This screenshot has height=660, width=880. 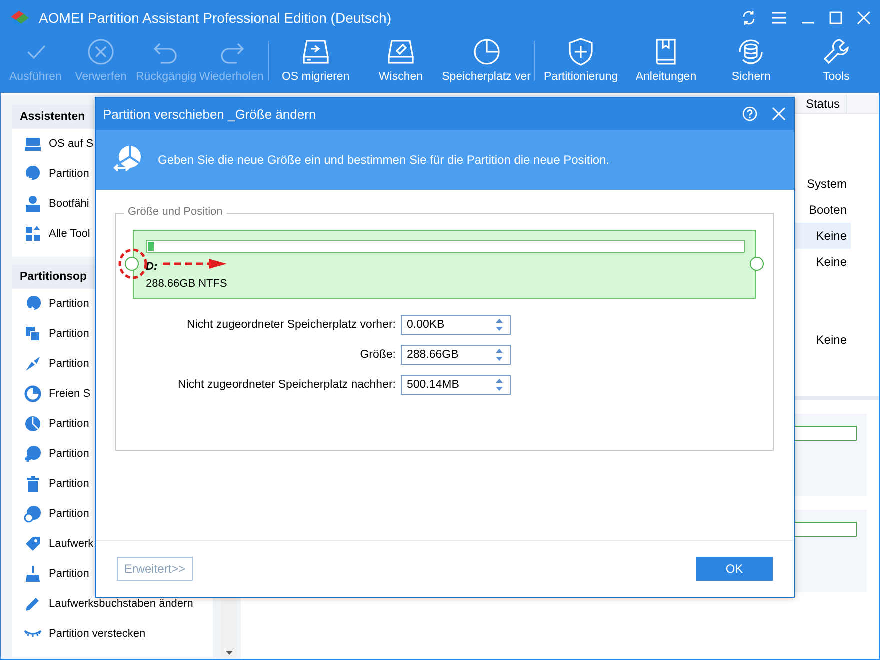 What do you see at coordinates (823, 104) in the screenshot?
I see `column-header: Status` at bounding box center [823, 104].